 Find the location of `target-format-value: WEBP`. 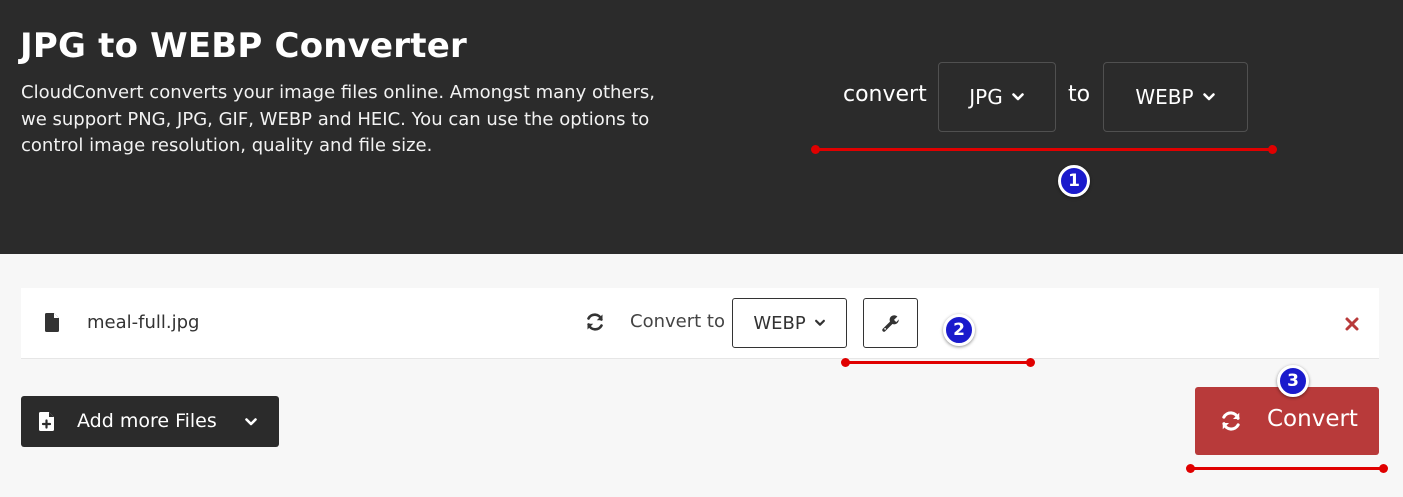

target-format-value: WEBP is located at coordinates (779, 323).